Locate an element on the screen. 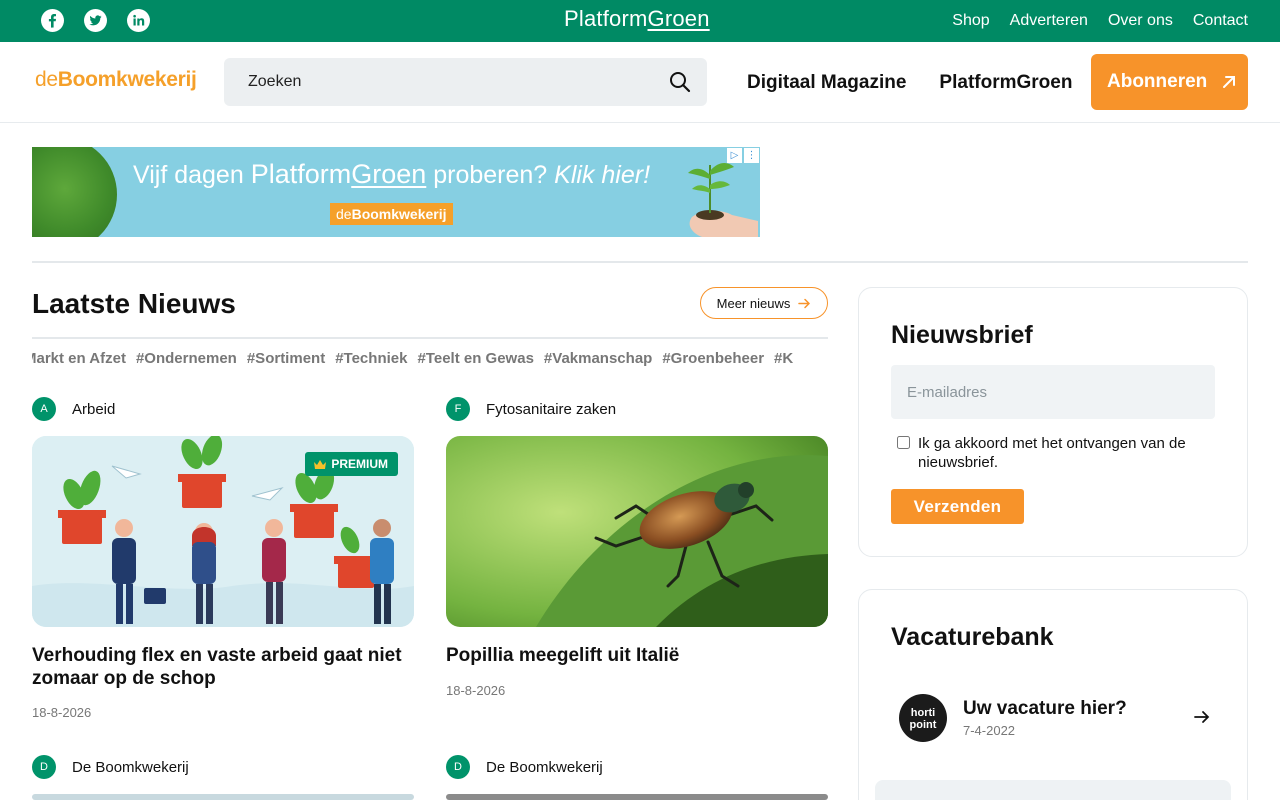  card-category: A Arbeid is located at coordinates (73, 409).